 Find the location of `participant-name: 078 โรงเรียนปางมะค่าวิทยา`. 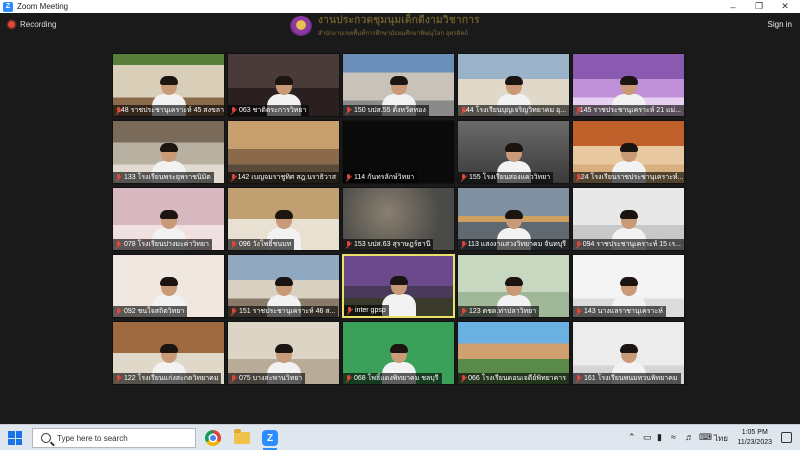

participant-name: 078 โรงเรียนปางมะค่าวิทยา is located at coordinates (166, 244).